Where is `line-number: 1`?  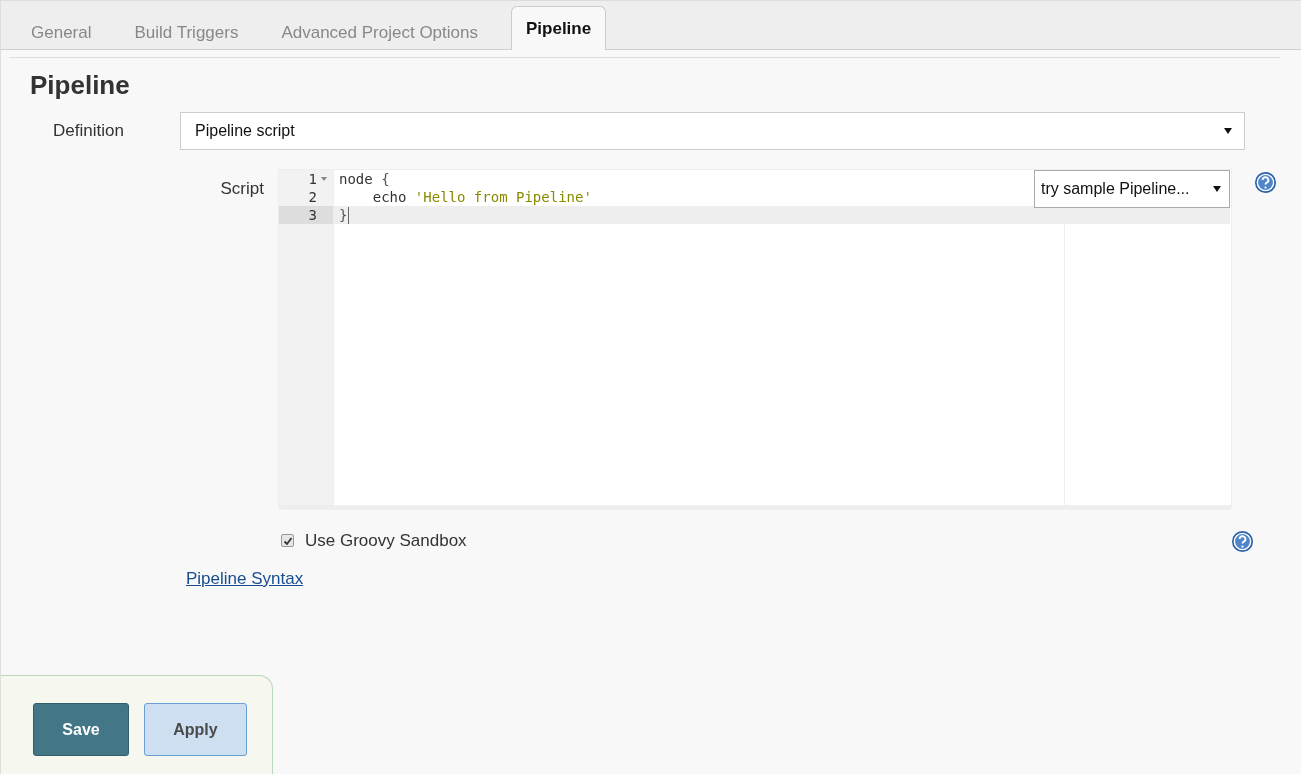 line-number: 1 is located at coordinates (312, 179).